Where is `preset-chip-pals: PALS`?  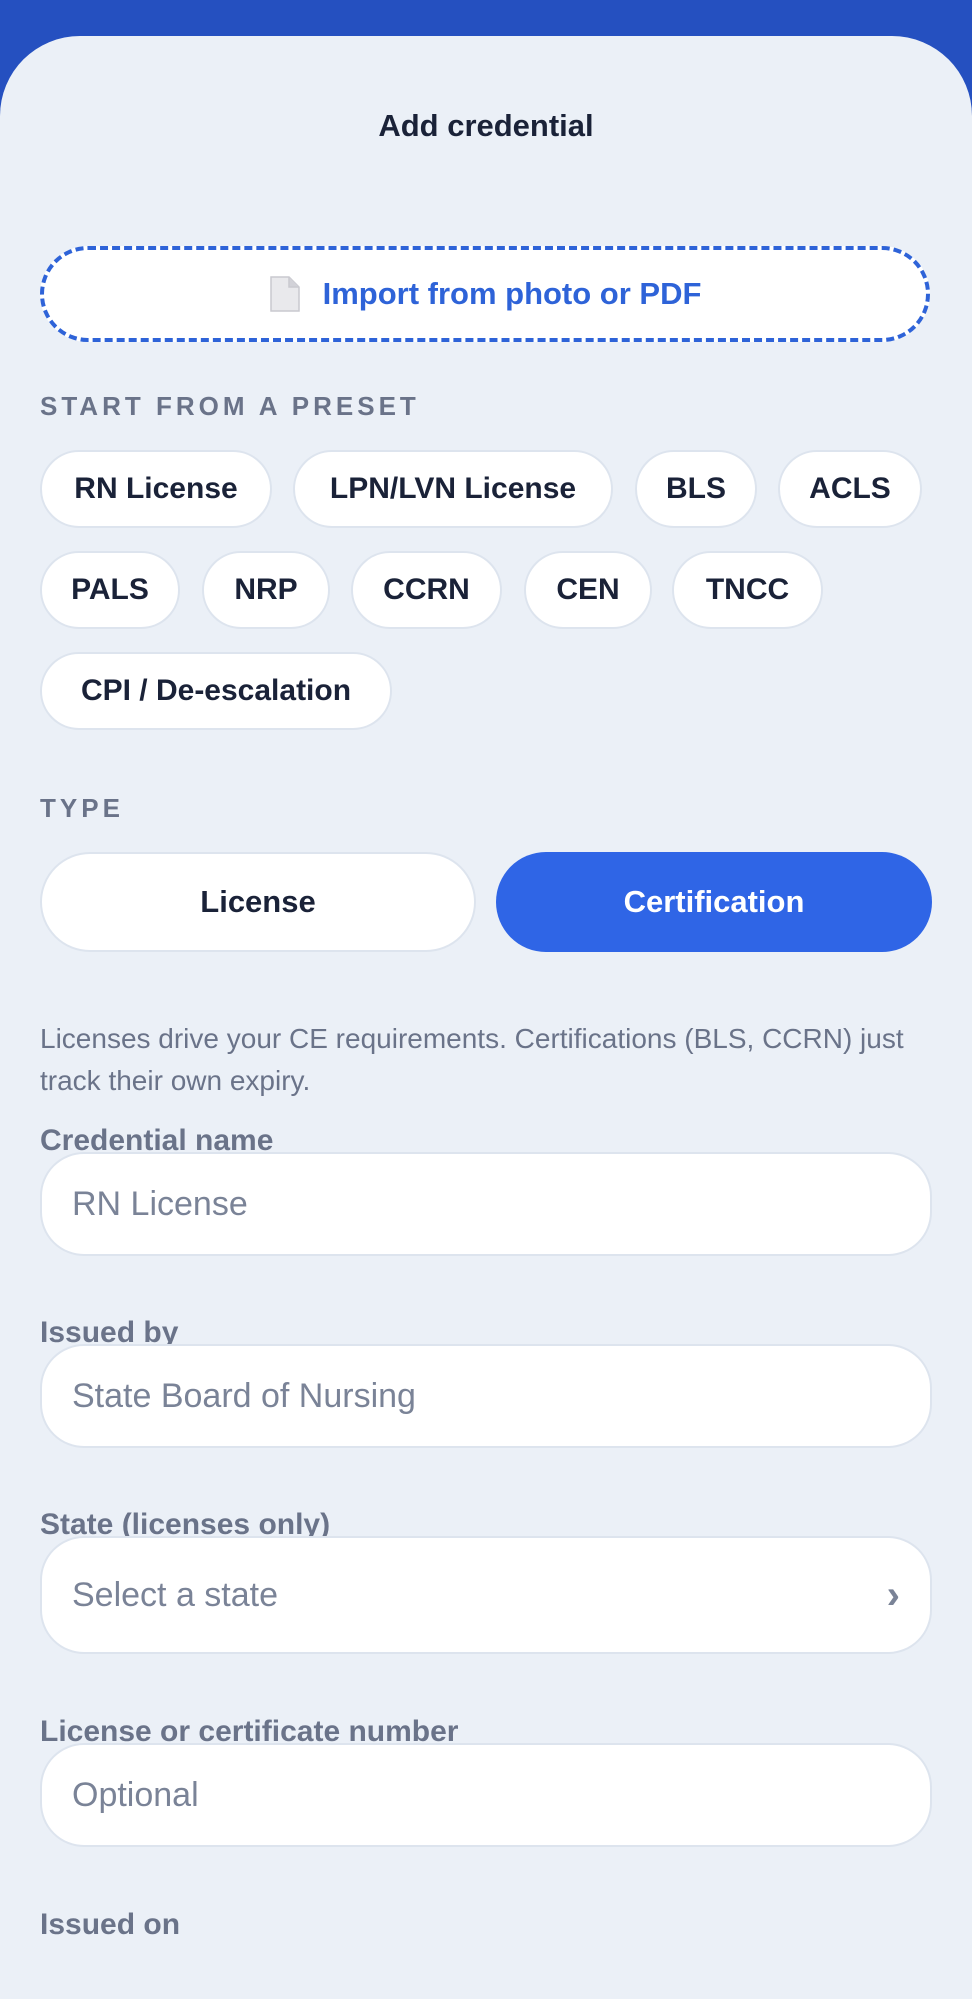 preset-chip-pals: PALS is located at coordinates (110, 590).